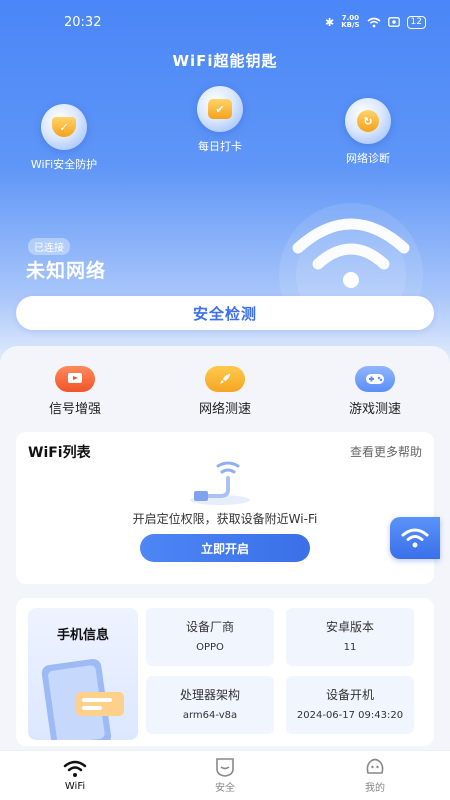 This screenshot has height=800, width=450. Describe the element at coordinates (225, 788) in the screenshot. I see `tab-label: 安全` at that location.